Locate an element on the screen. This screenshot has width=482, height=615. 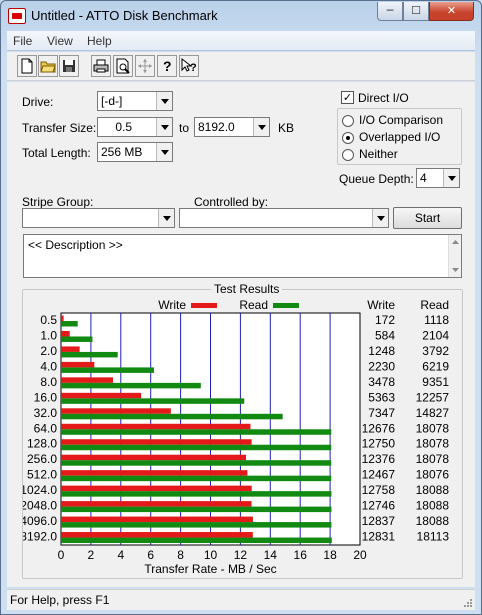
total-length-value: 256 MB is located at coordinates (122, 152).